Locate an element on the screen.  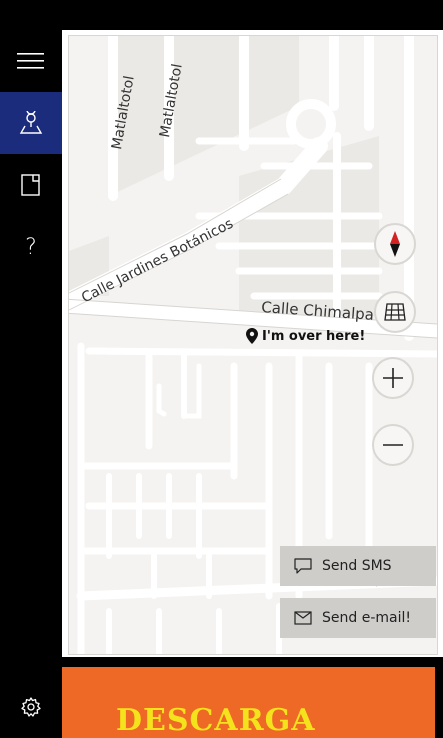
minus-icon is located at coordinates (393, 445).